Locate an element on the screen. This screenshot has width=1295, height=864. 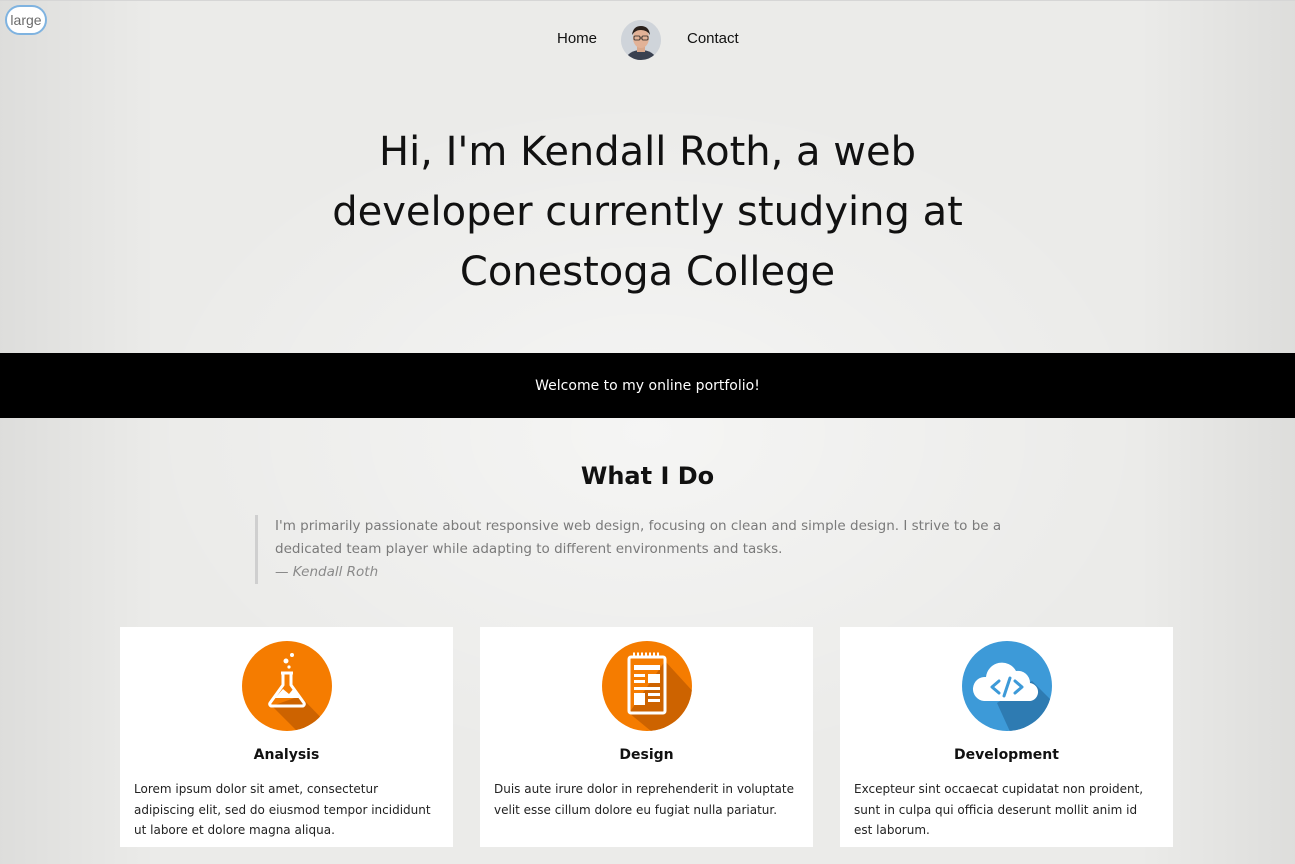
cloud-code-icon is located at coordinates (1006, 686).